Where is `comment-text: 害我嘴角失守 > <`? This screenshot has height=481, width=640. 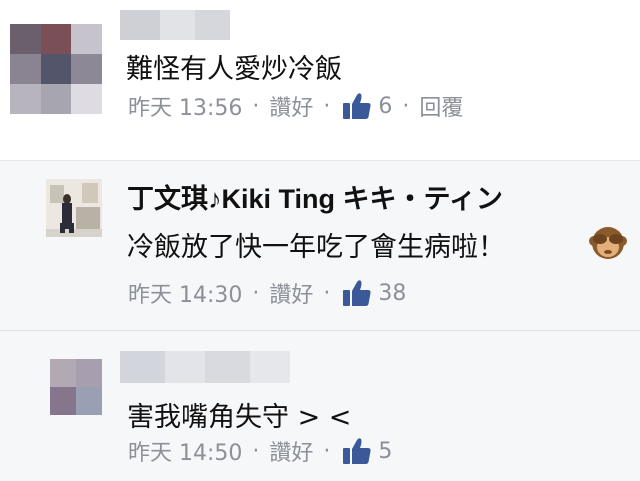
comment-text: 害我嘴角失守 > < is located at coordinates (239, 417).